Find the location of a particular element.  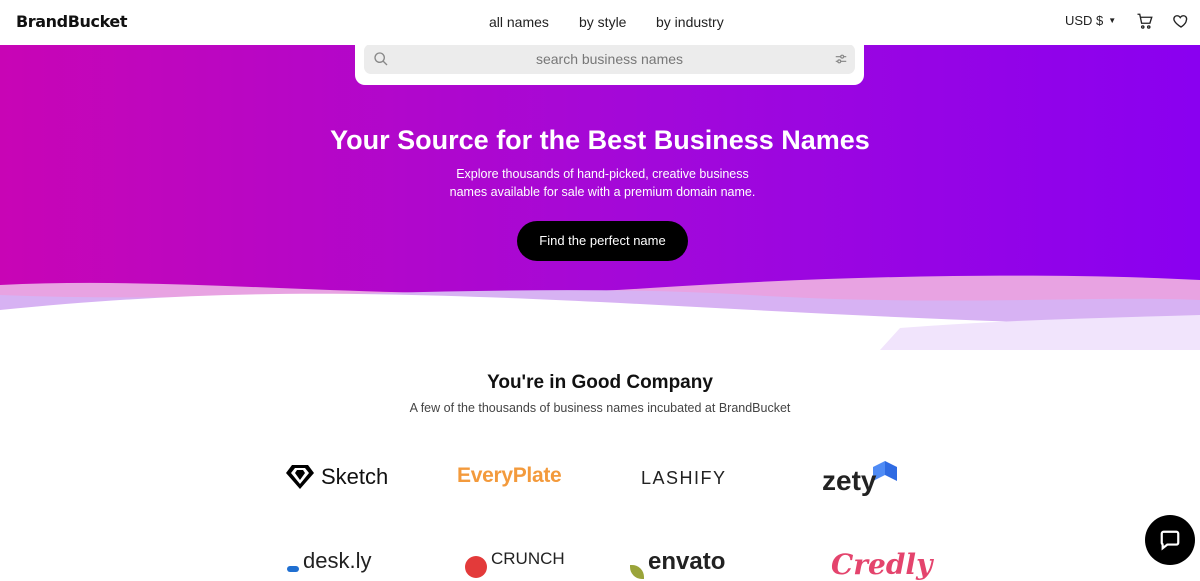

brand-everyplate: EveryPlate is located at coordinates (509, 476).